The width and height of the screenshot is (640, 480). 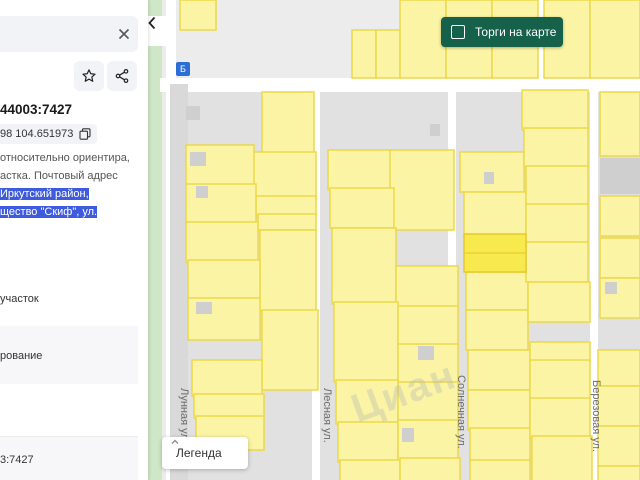 I want to click on auction-on-map-toggle: Торги на карте, so click(x=502, y=32).